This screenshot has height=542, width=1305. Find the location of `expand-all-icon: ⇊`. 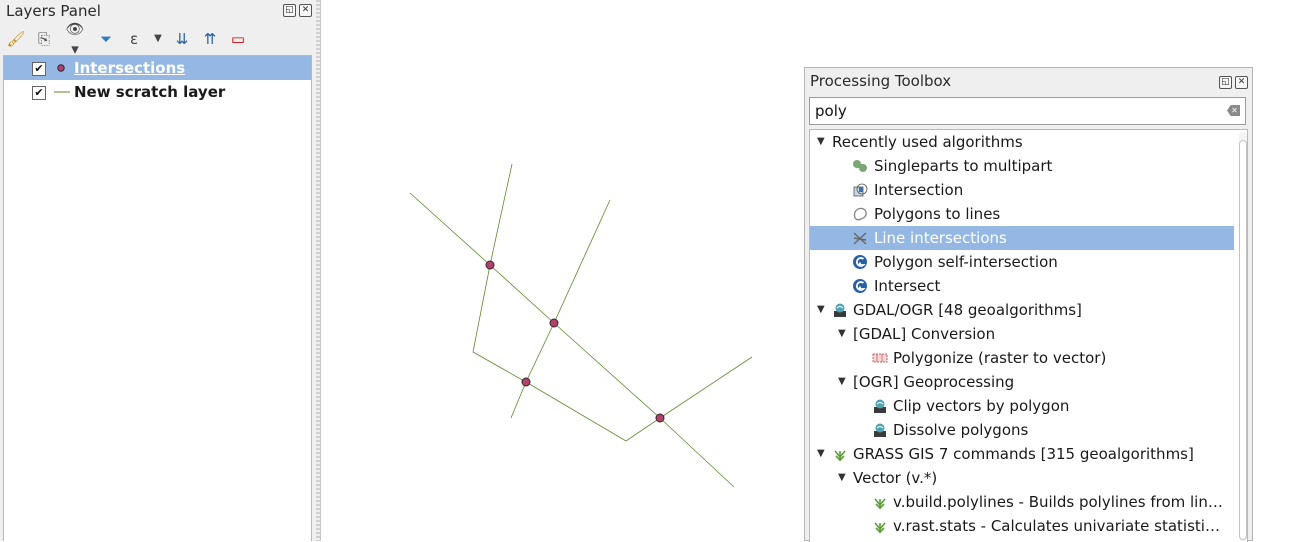

expand-all-icon: ⇊ is located at coordinates (182, 39).